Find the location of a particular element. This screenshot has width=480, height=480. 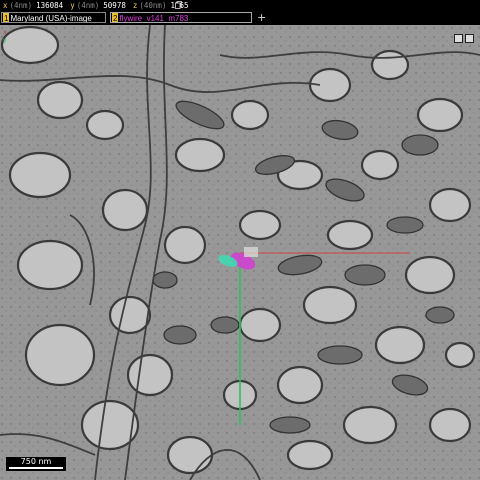

y-coordinate: 50978 is located at coordinates (114, 5).